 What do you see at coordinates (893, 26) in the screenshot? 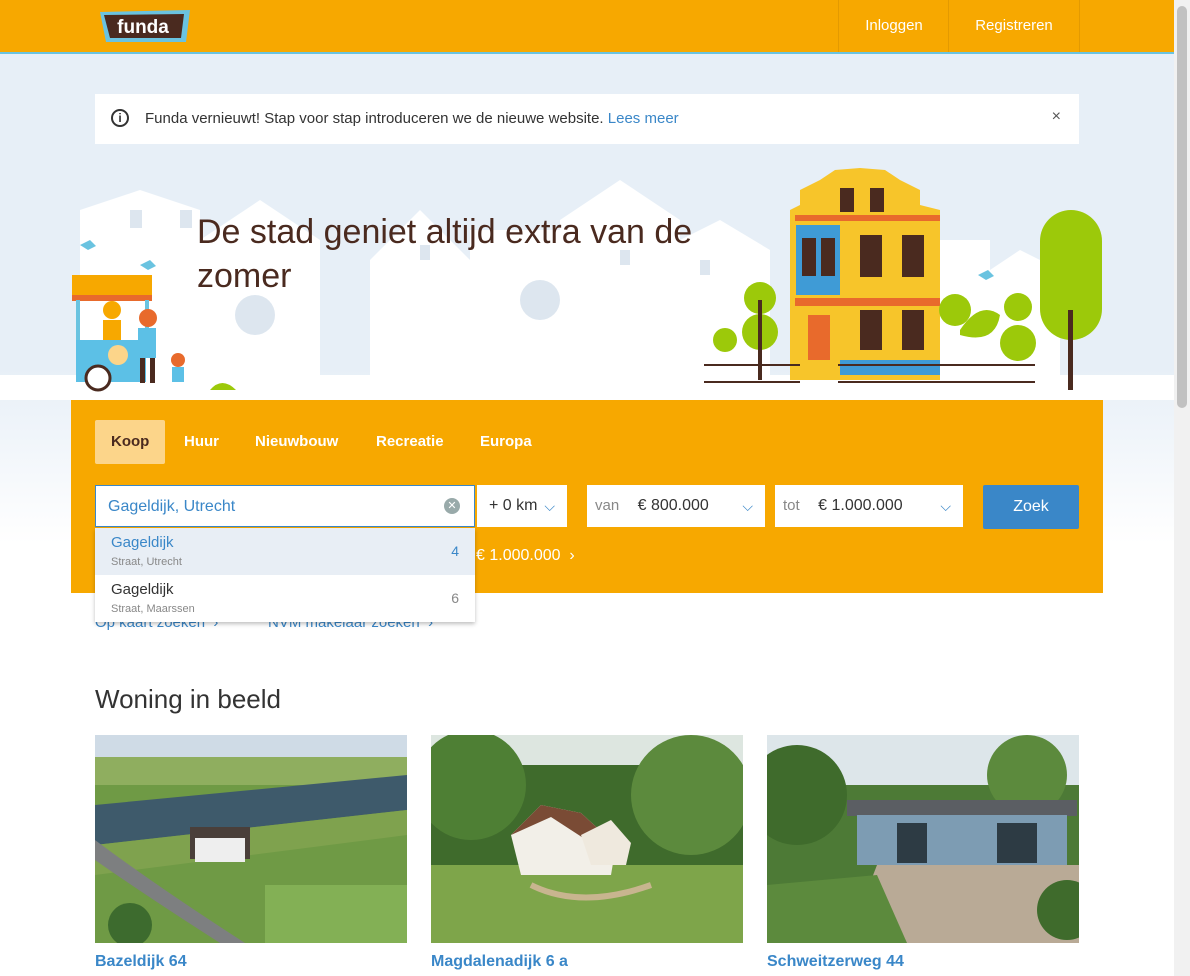
I see `login-link: Inloggen` at bounding box center [893, 26].